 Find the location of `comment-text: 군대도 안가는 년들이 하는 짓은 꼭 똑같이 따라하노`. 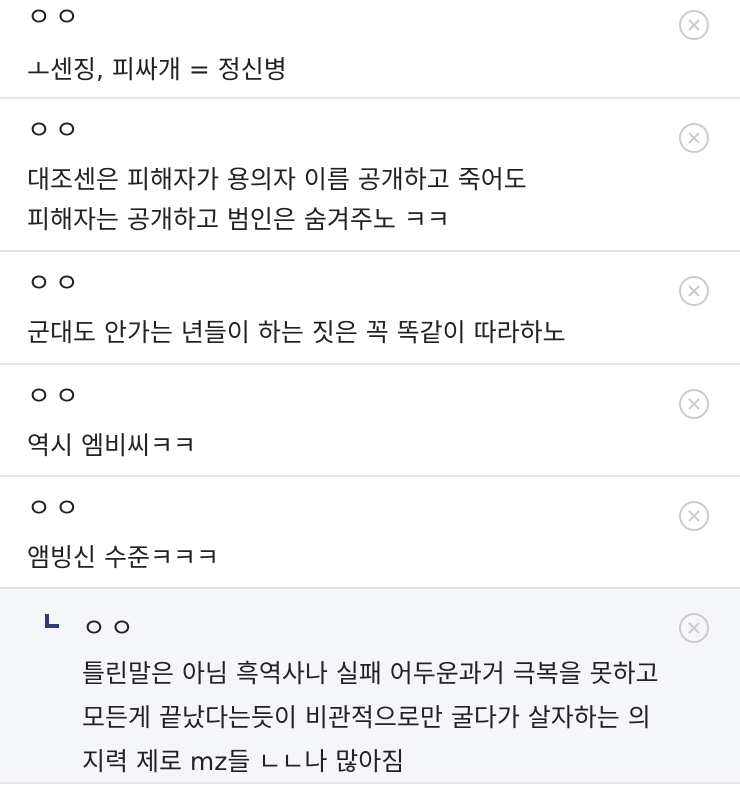

comment-text: 군대도 안가는 년들이 하는 짓은 꼭 똑같이 따라하노 is located at coordinates (296, 333).